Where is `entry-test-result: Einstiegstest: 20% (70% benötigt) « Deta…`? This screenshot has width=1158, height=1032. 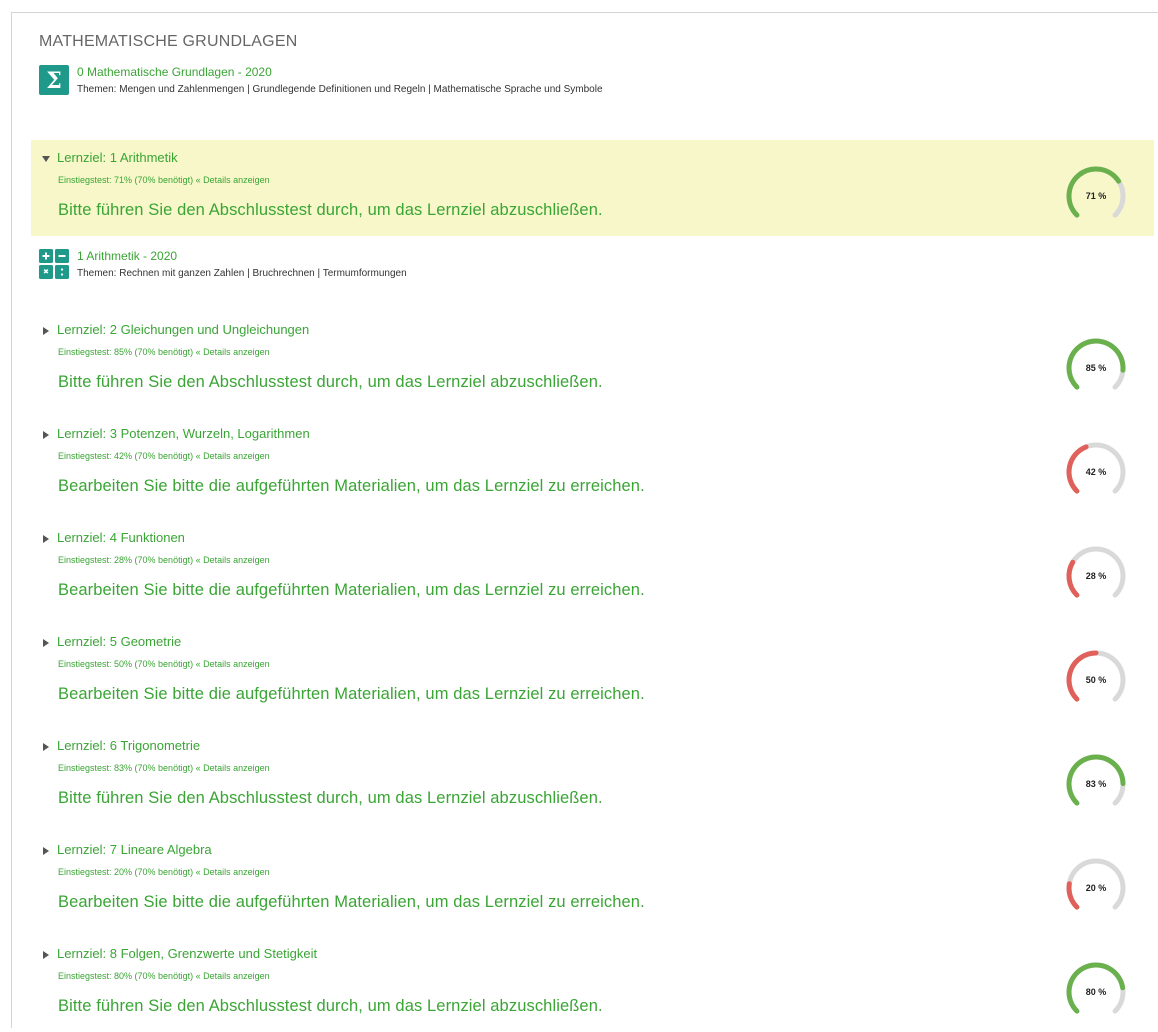
entry-test-result: Einstiegstest: 20% (70% benötigt) « Deta… is located at coordinates (164, 872).